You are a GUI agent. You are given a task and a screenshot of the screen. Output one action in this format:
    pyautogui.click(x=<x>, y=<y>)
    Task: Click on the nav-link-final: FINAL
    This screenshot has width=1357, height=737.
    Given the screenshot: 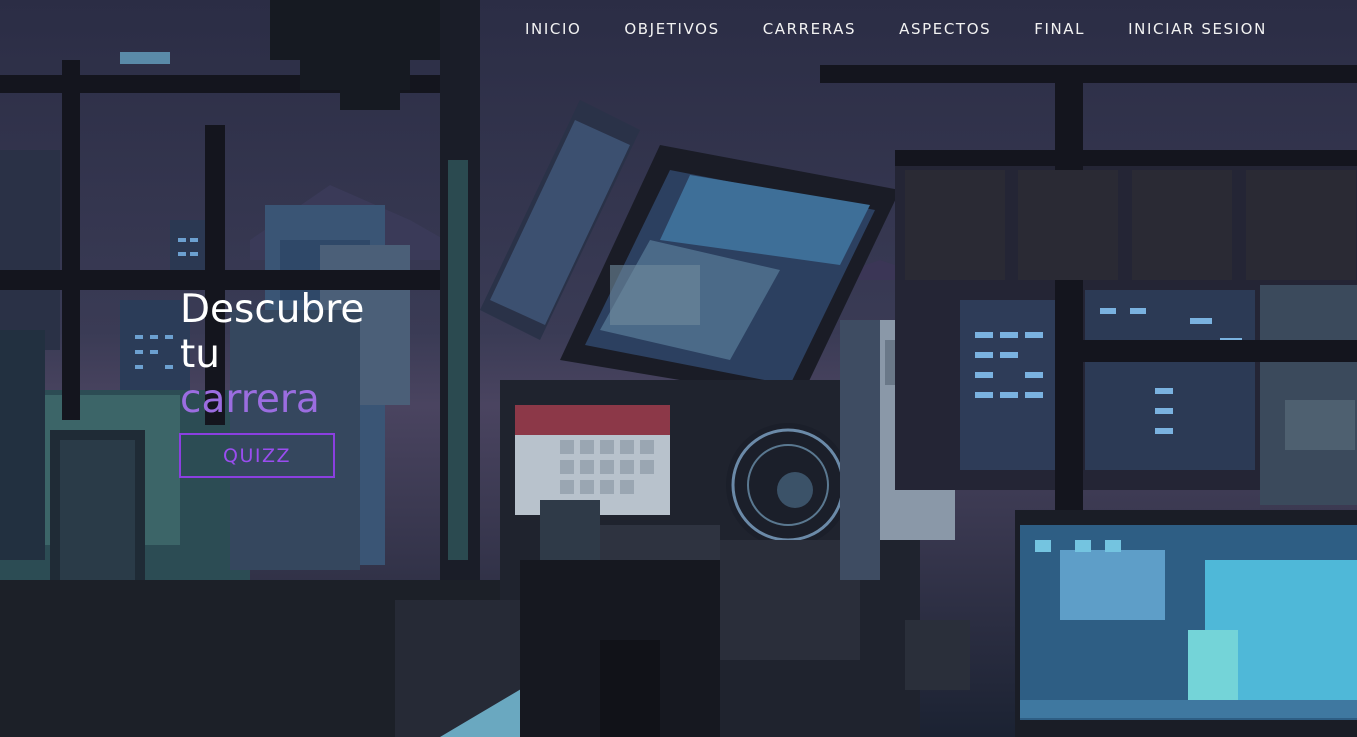 What is the action you would take?
    pyautogui.click(x=1059, y=29)
    